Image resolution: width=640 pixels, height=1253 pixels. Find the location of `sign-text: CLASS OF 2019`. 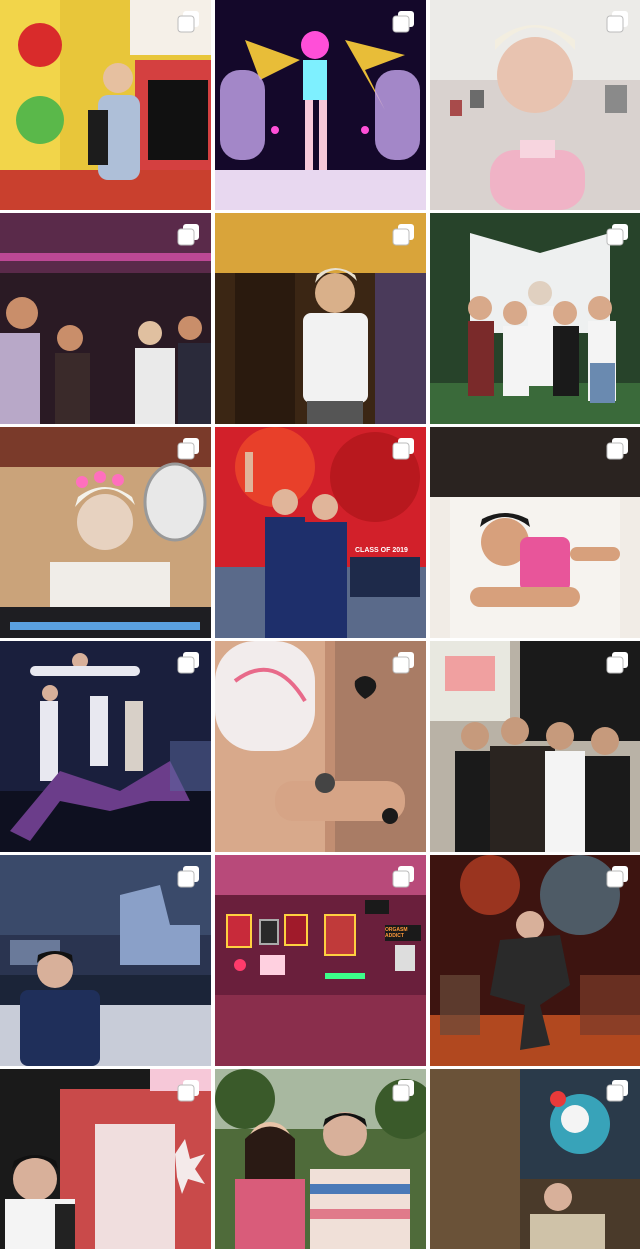

sign-text: CLASS OF 2019 is located at coordinates (381, 550).